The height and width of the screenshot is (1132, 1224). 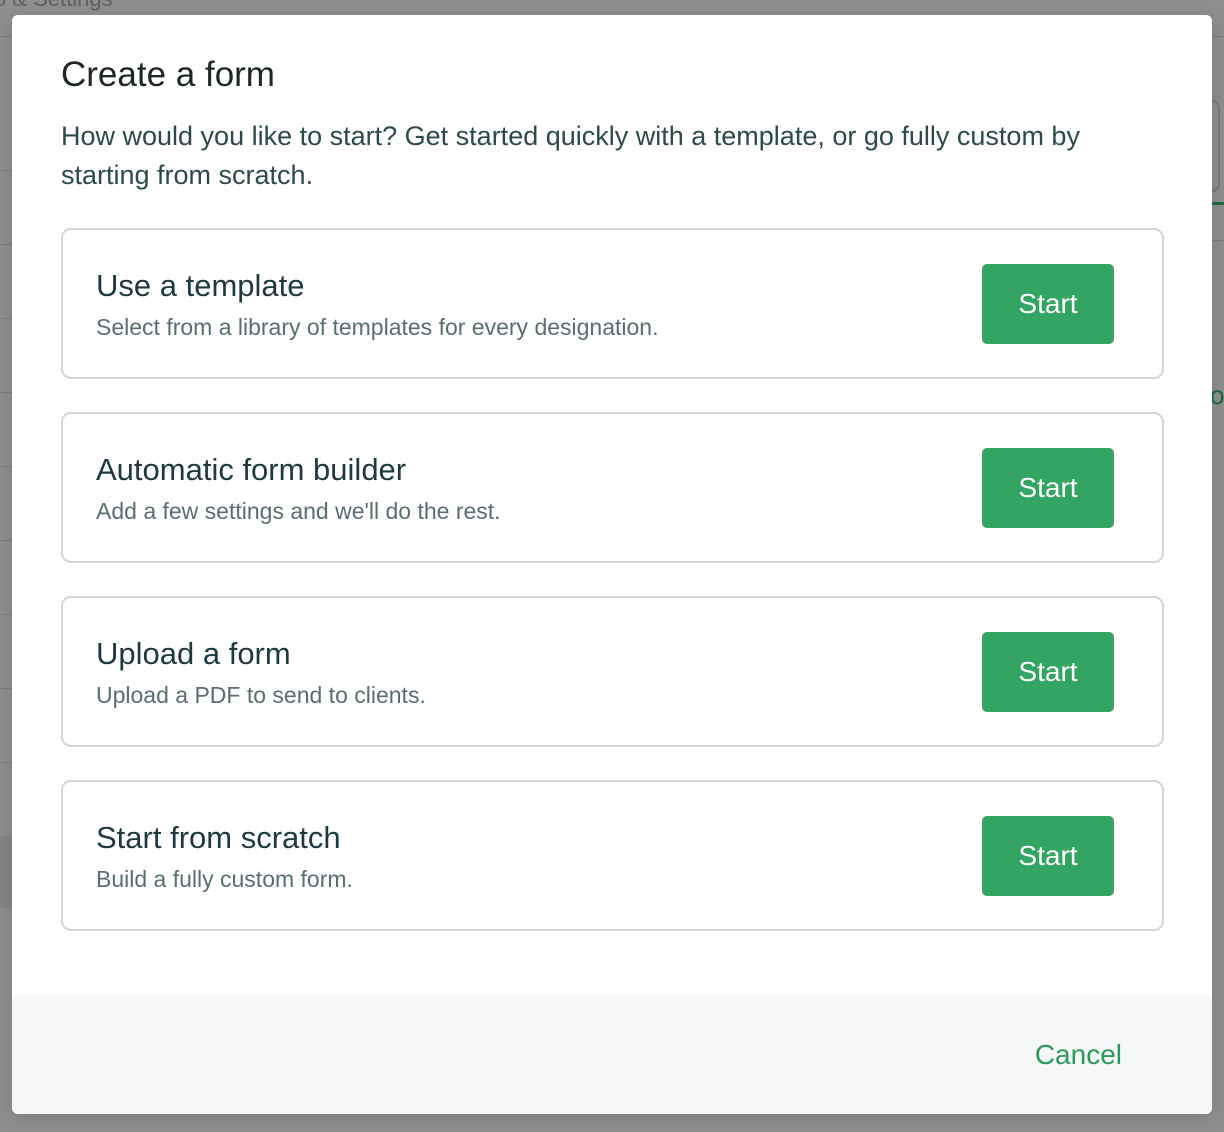 What do you see at coordinates (1217, 395) in the screenshot?
I see `background-partial-text: o` at bounding box center [1217, 395].